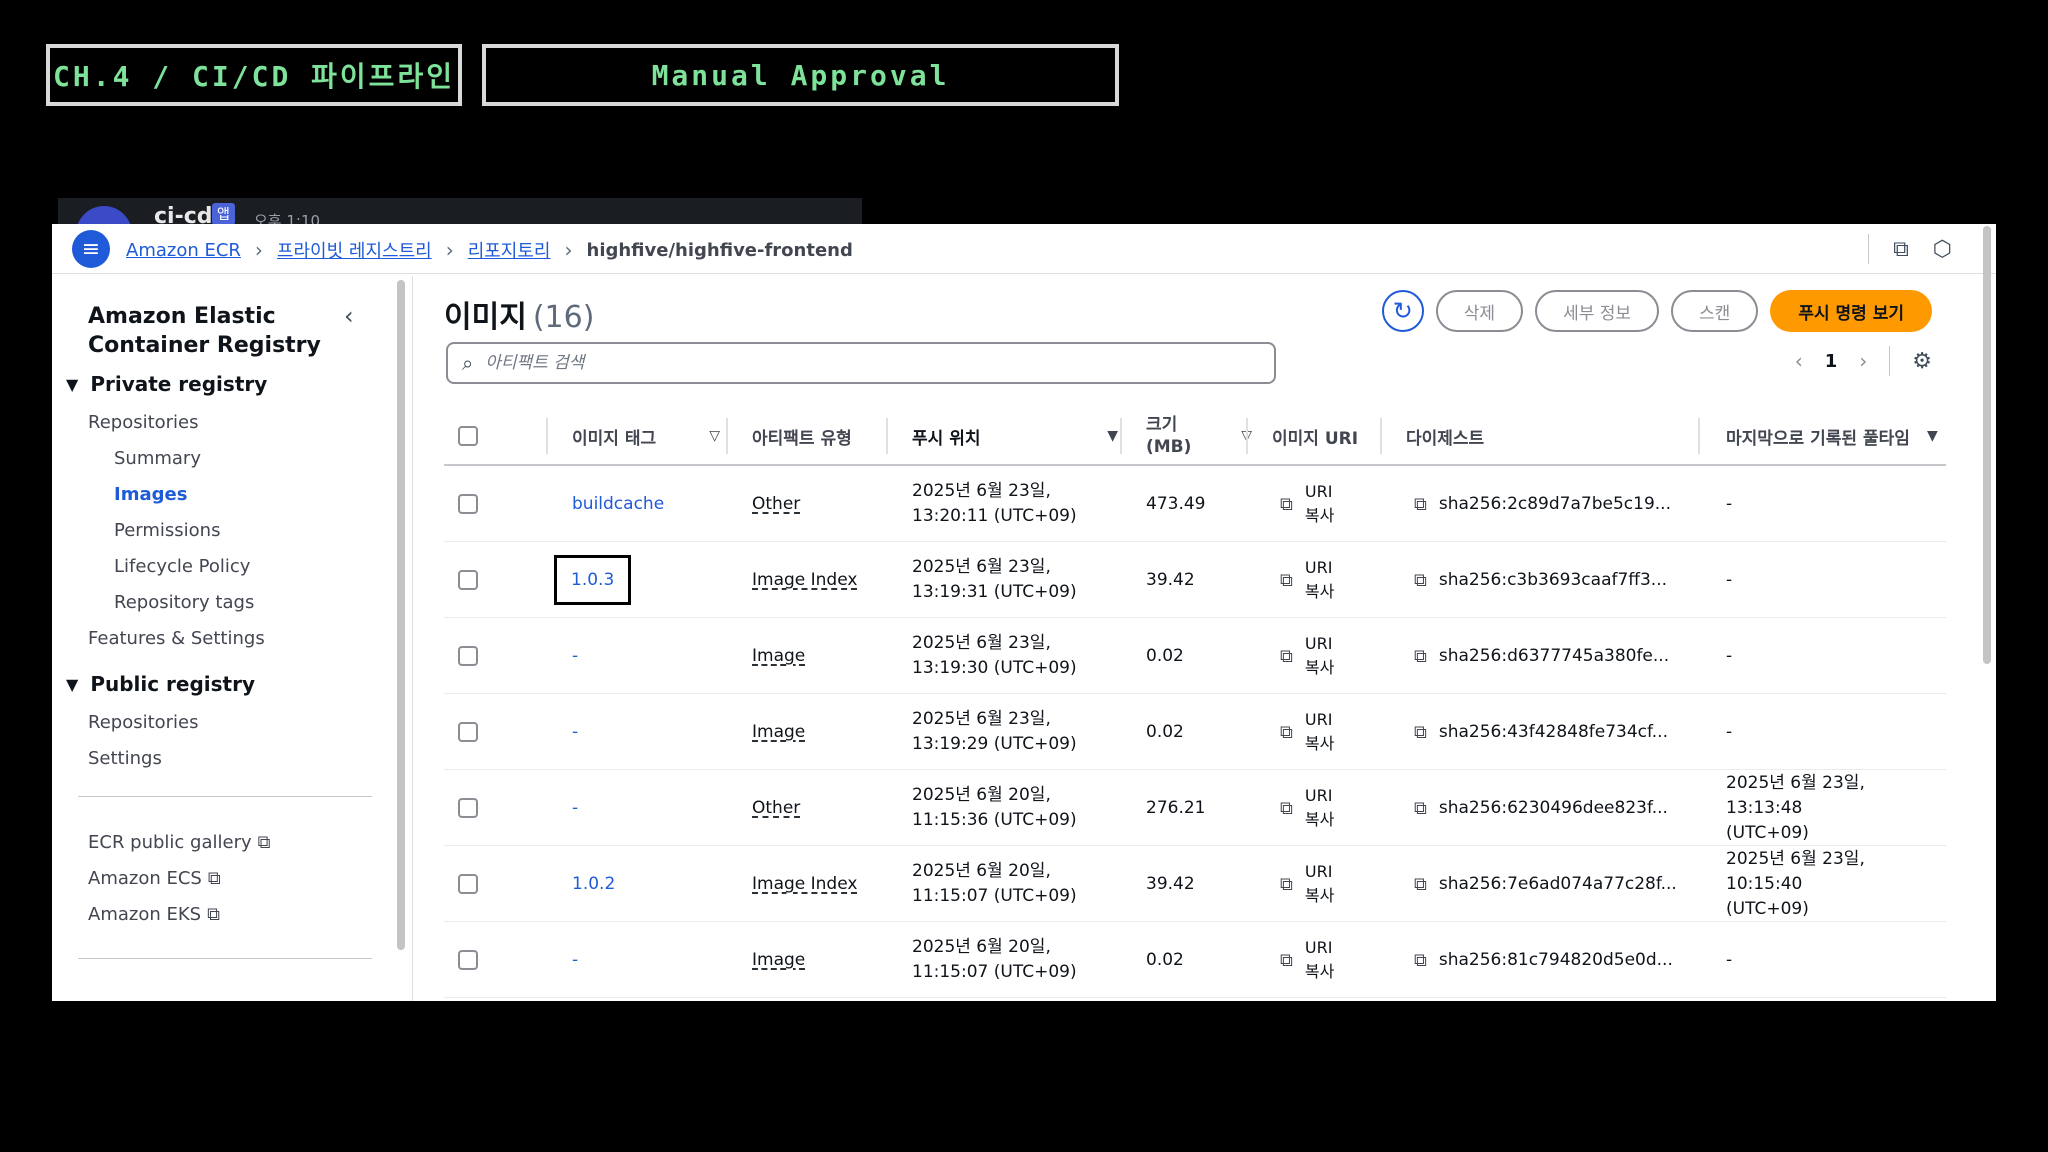 The height and width of the screenshot is (1152, 2048). Describe the element at coordinates (1863, 361) in the screenshot. I see `next-page-icon: ›` at that location.